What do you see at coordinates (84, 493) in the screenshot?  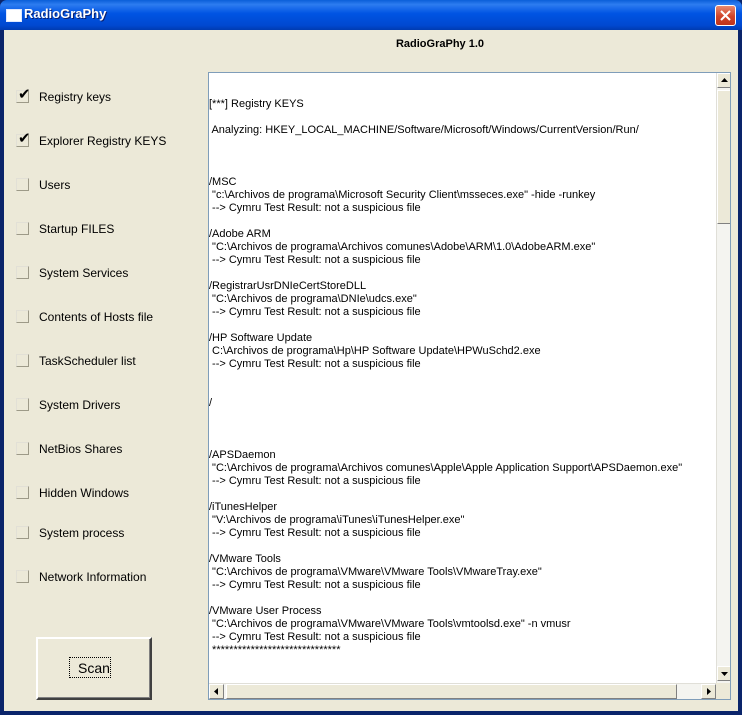 I see `option-label: Hidden Windows` at bounding box center [84, 493].